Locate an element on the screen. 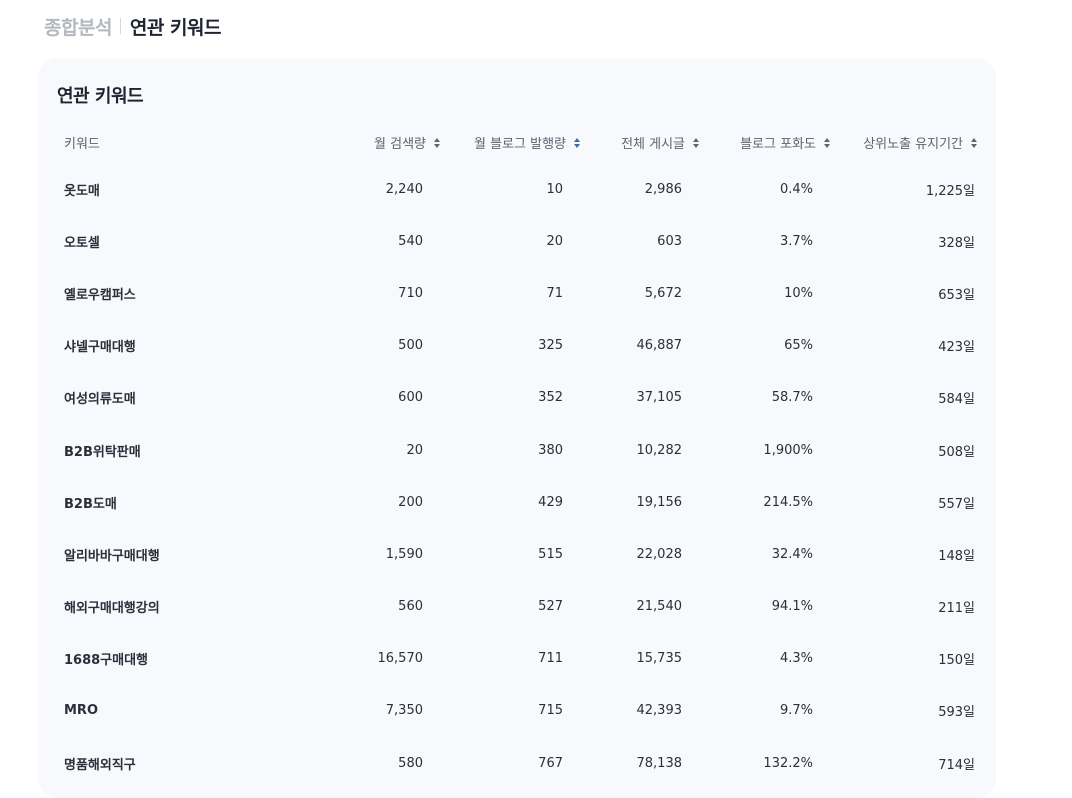 This screenshot has width=1072, height=798. column-header-monthly-blog-posts: 월 블로그 발행량 is located at coordinates (511, 142).